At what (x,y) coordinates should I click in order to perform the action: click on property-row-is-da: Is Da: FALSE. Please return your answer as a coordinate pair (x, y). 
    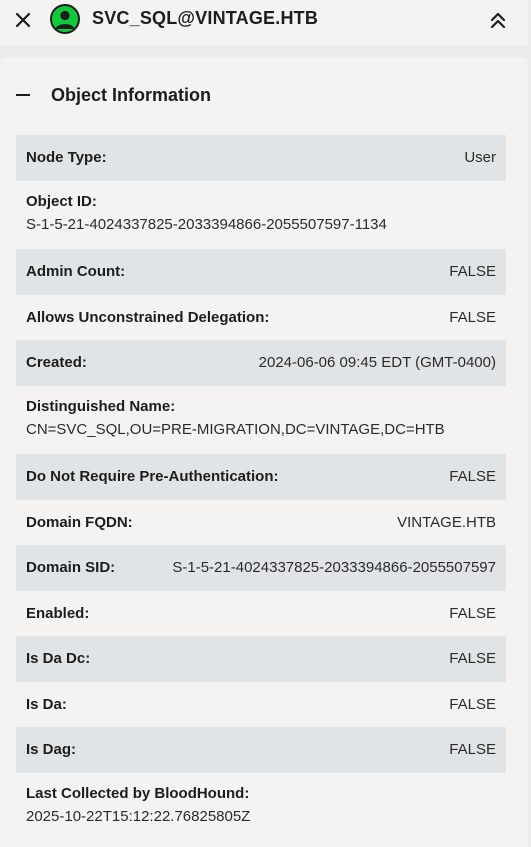
    Looking at the image, I should click on (261, 705).